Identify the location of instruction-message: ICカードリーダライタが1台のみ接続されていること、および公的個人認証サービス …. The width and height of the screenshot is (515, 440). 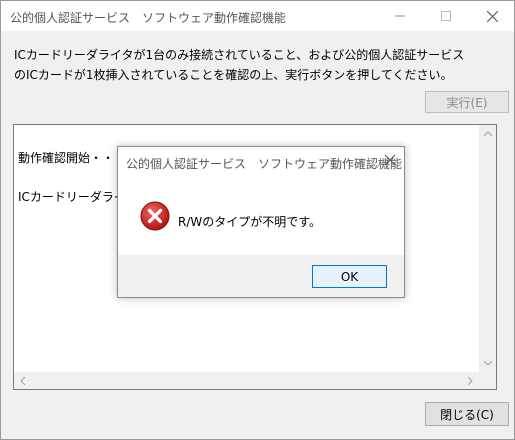
(259, 65).